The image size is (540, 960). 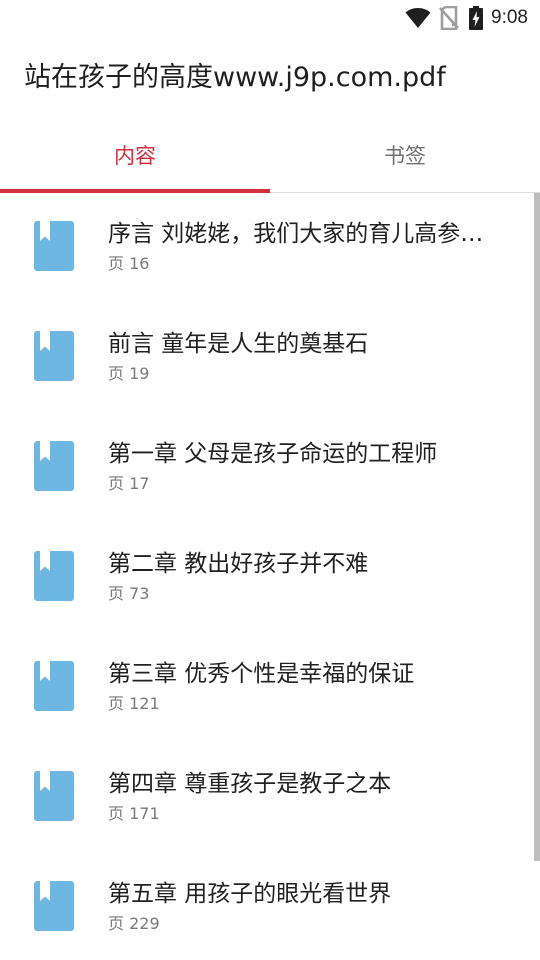 I want to click on toc-item: 前言 童年是人生的奠基石 页 19, so click(x=270, y=358).